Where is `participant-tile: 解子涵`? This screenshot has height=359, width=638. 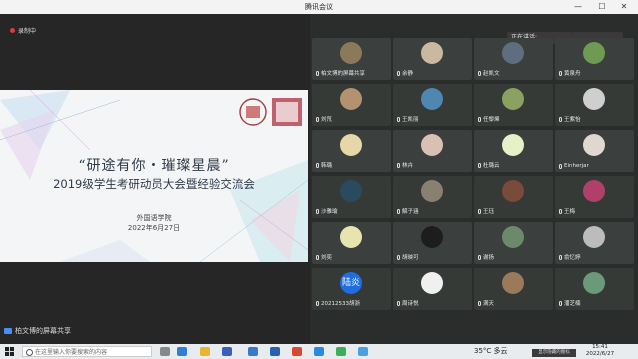 participant-tile: 解子涵 is located at coordinates (432, 197).